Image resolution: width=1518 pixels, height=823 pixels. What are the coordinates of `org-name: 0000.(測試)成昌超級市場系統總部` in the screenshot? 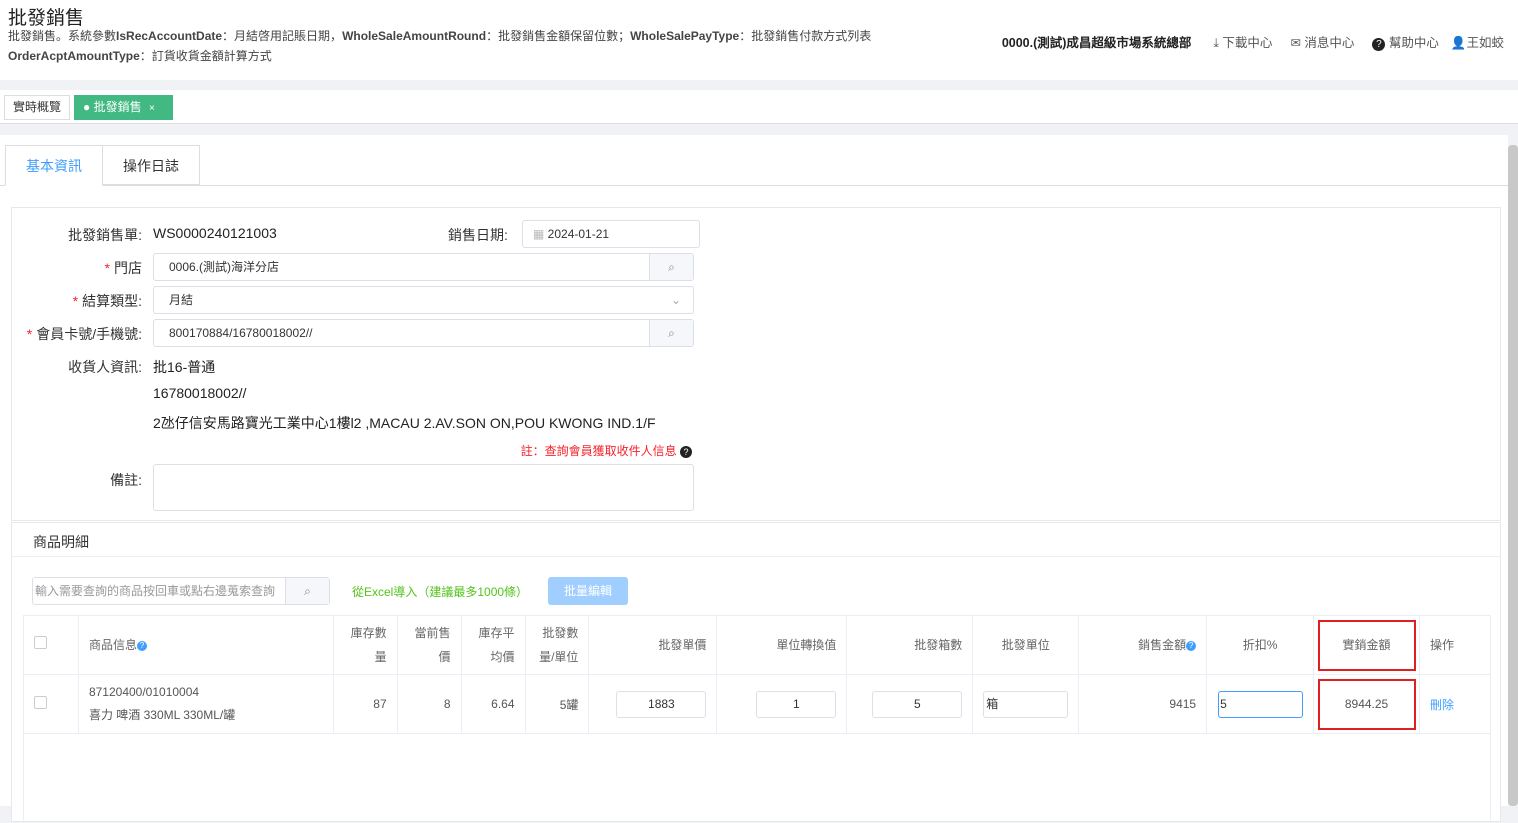 It's located at (1097, 41).